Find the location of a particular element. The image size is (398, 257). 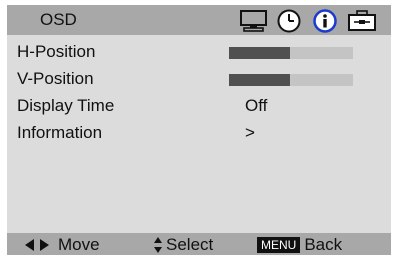

toolbox-icon is located at coordinates (362, 21).